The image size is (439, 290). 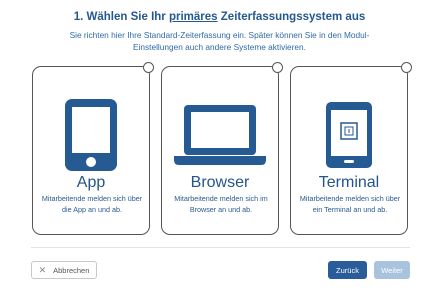 What do you see at coordinates (293, 17) in the screenshot?
I see `heading-suffix: Zeiterfassungssystem aus` at bounding box center [293, 17].